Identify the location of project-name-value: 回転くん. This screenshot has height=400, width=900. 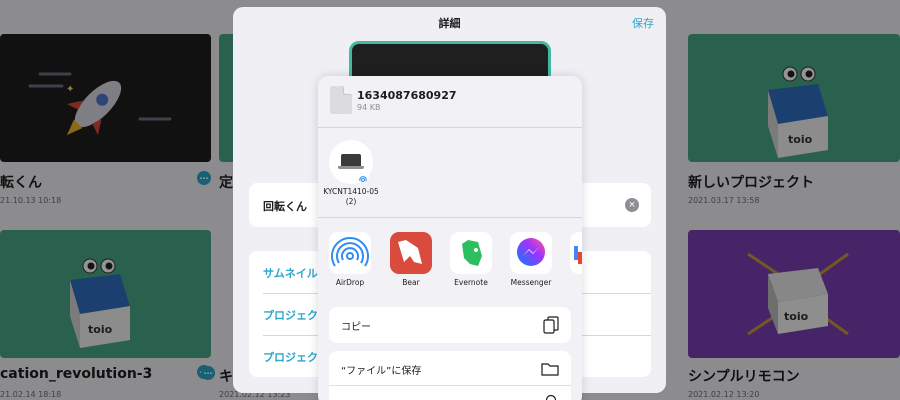
(285, 206).